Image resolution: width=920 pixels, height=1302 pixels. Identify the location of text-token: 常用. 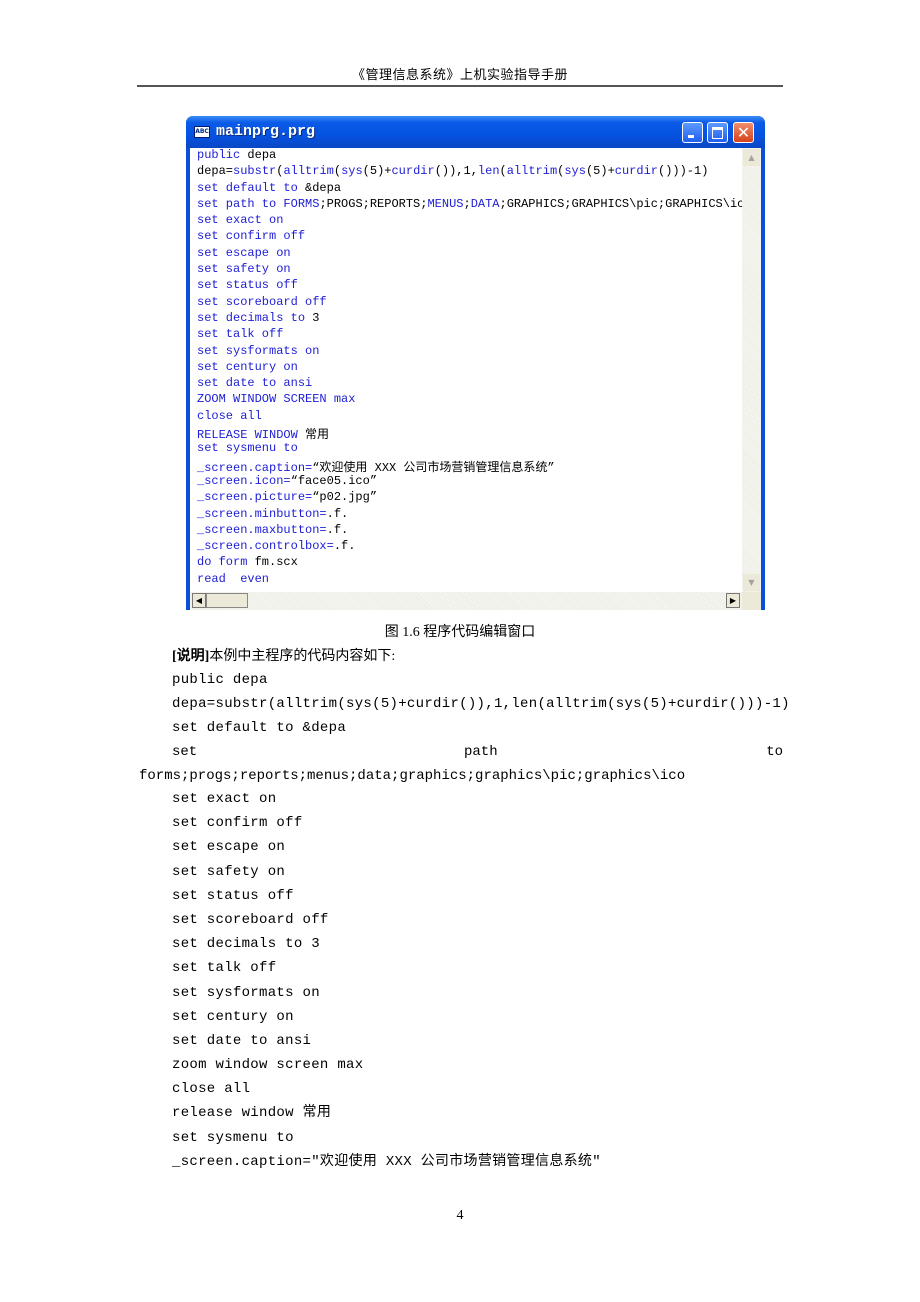
(317, 435).